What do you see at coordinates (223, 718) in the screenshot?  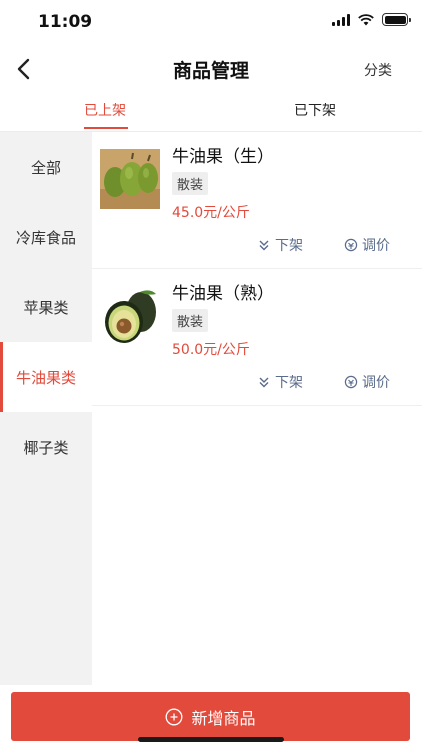 I see `add-product-label: 新增商品` at bounding box center [223, 718].